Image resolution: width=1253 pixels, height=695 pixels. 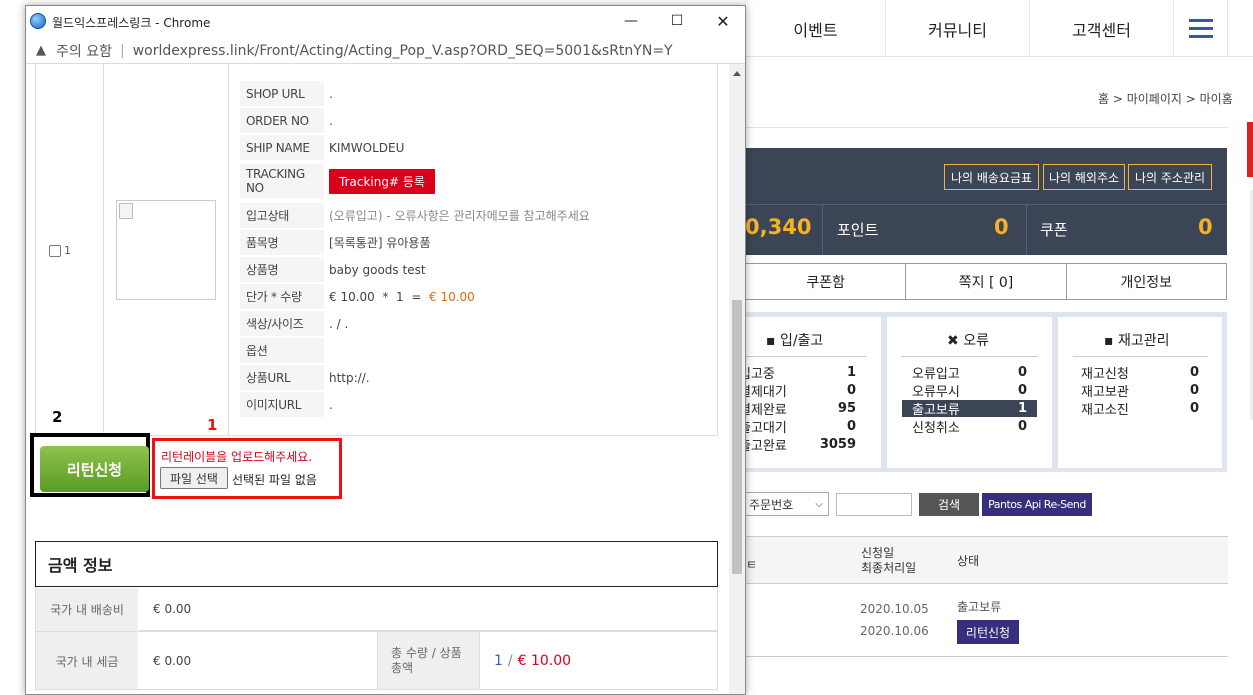 I want to click on request-date: 2020.10.05, so click(x=894, y=609).